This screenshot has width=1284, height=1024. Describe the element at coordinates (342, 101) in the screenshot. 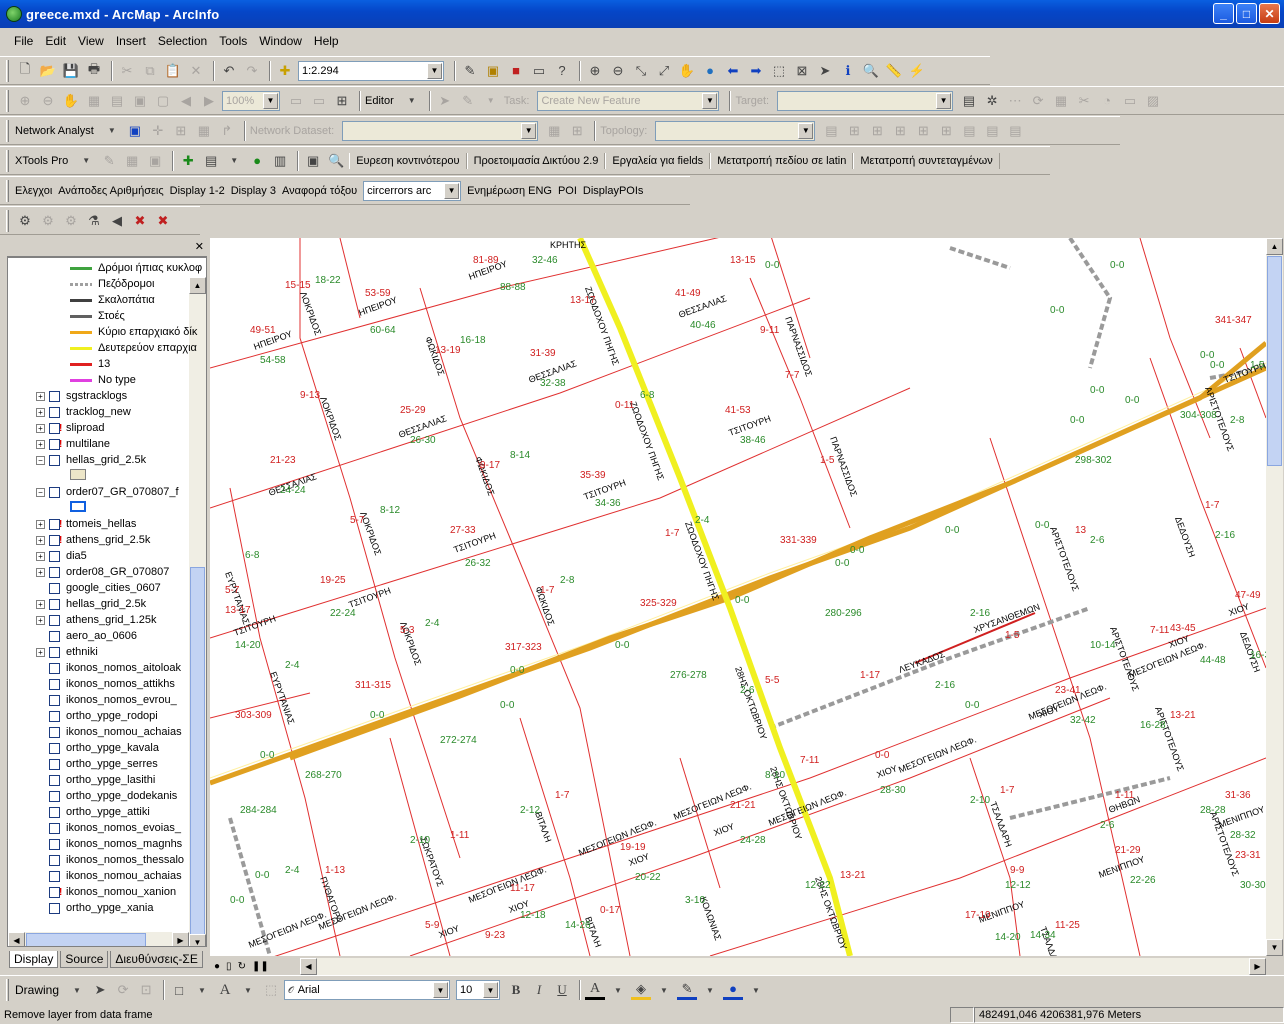

I see `change-layout-icon: ⊞` at that location.